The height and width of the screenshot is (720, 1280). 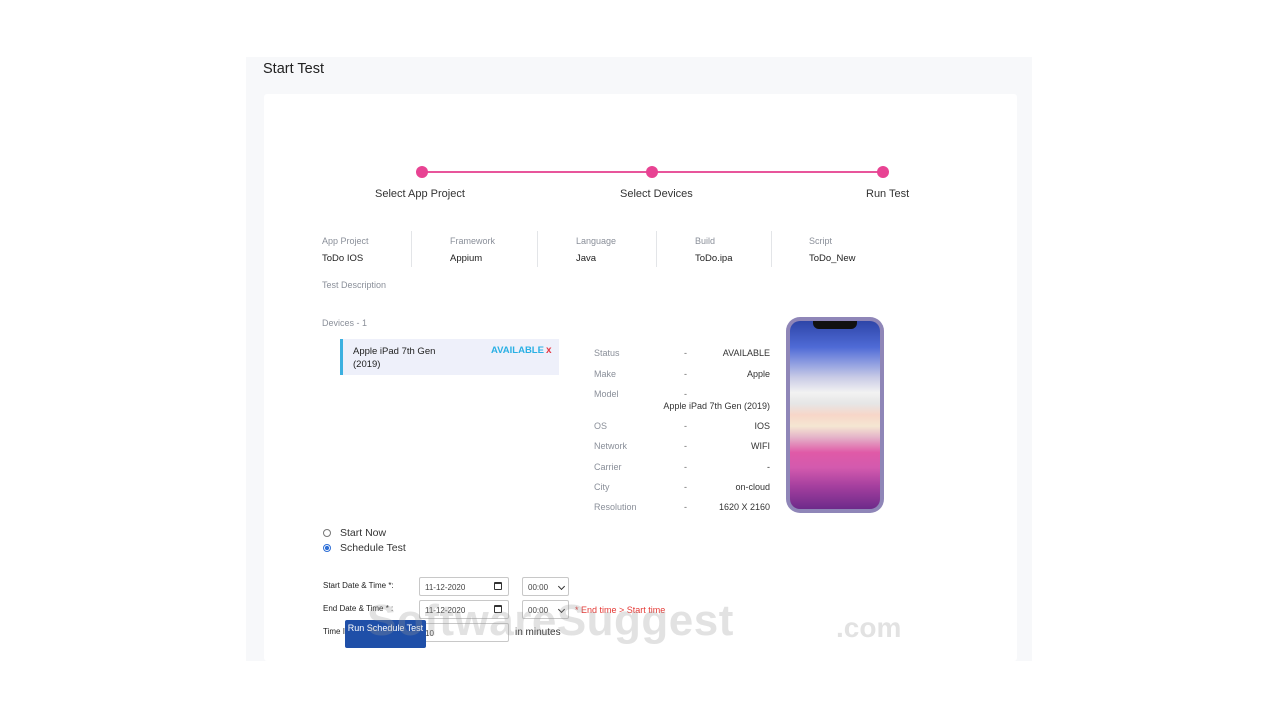 What do you see at coordinates (869, 627) in the screenshot?
I see `watermark-suffix: .com` at bounding box center [869, 627].